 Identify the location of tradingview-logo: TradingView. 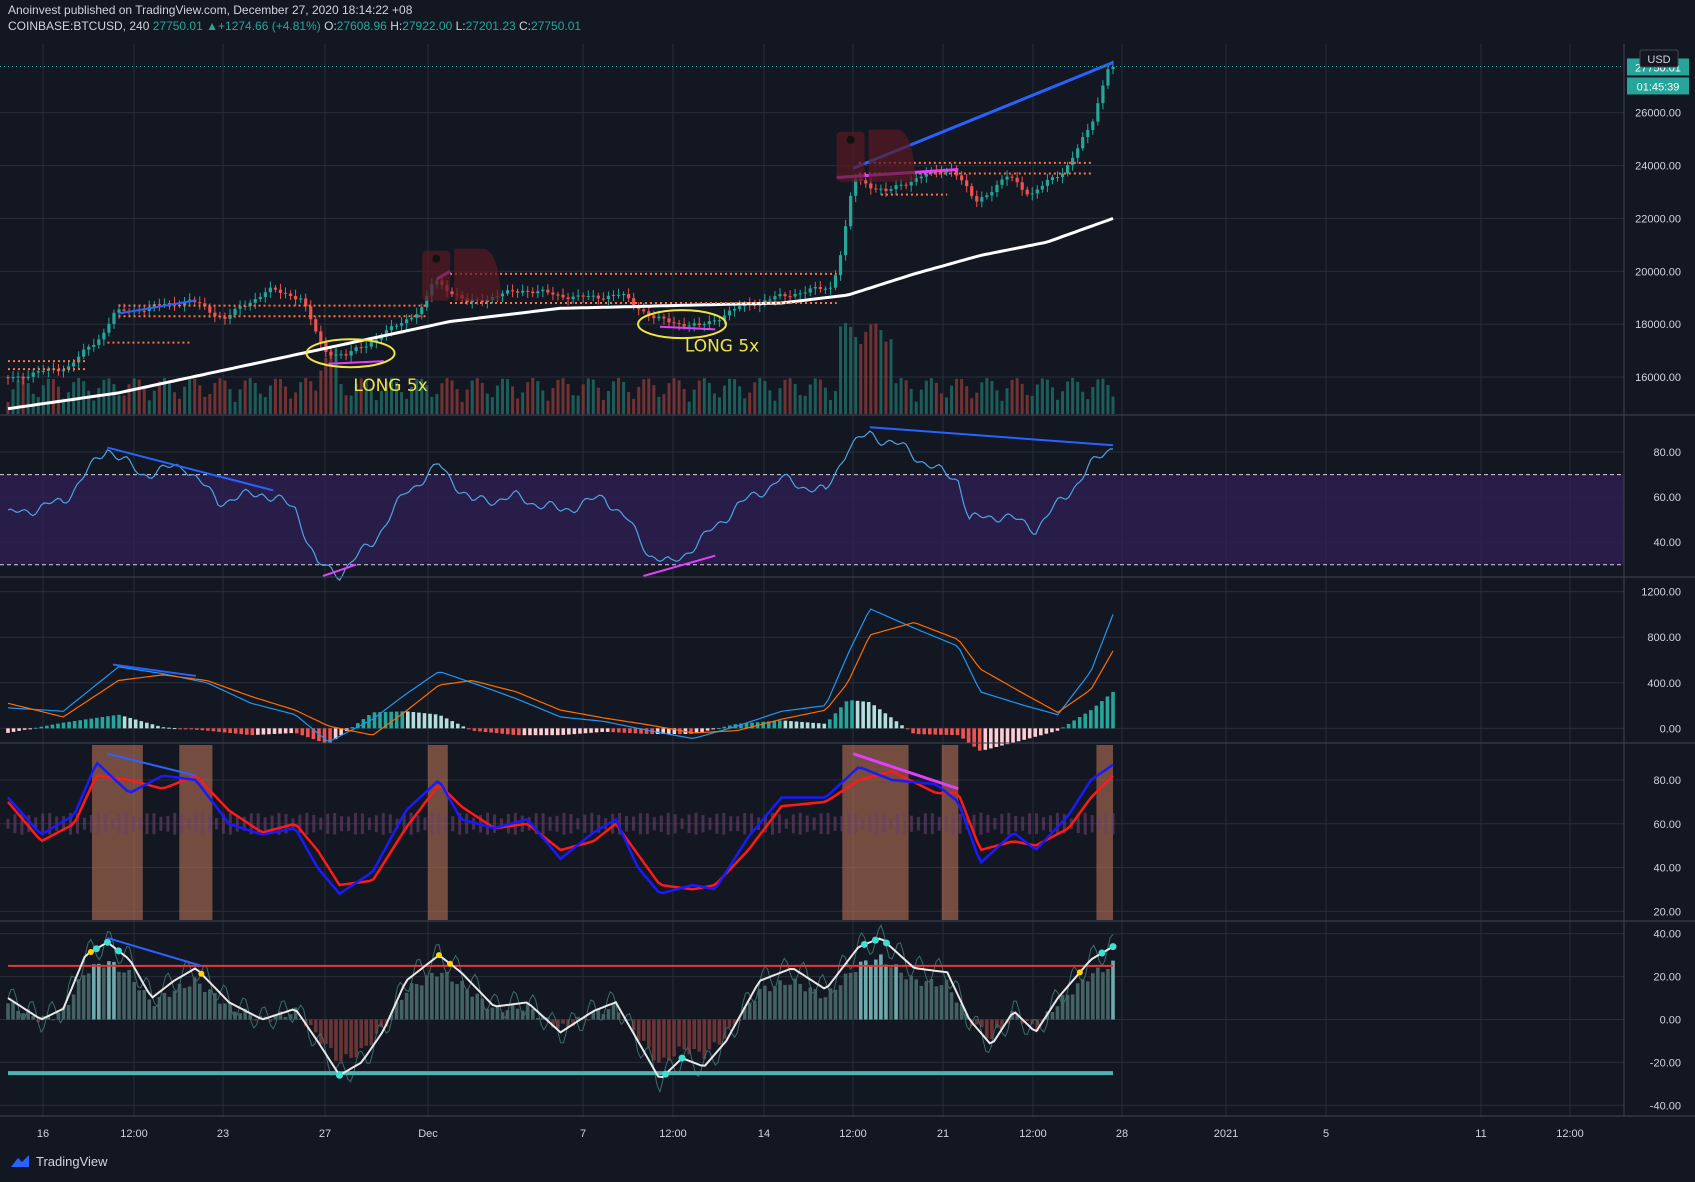
(58, 1161).